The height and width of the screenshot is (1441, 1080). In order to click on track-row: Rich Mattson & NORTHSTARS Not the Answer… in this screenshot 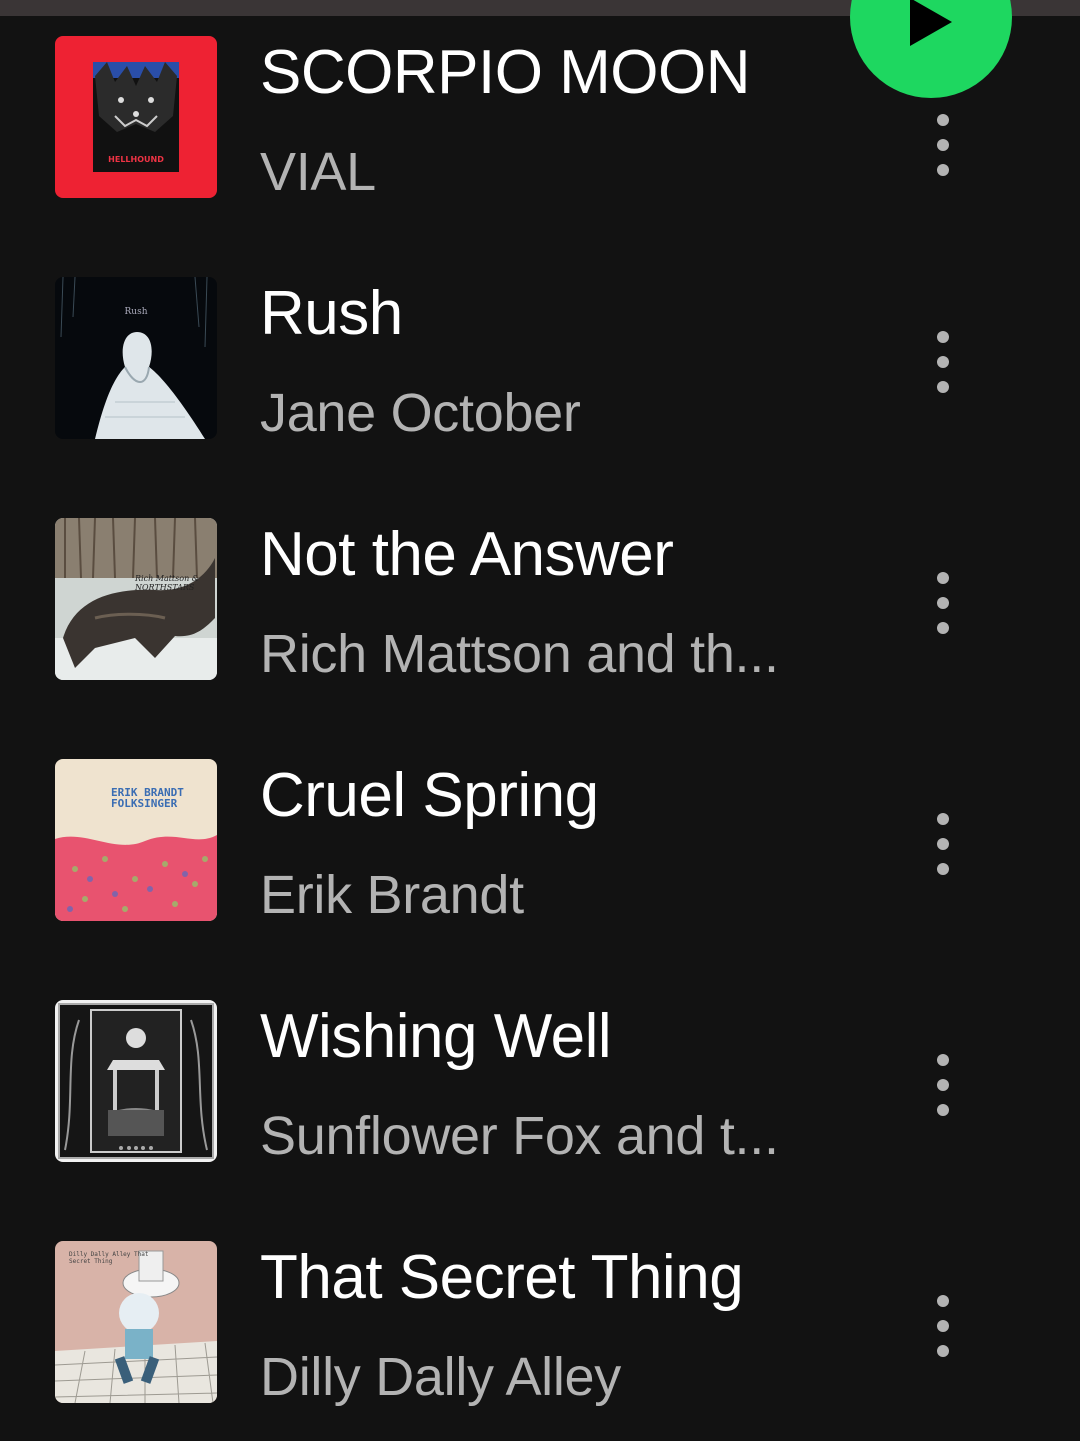, I will do `click(540, 618)`.